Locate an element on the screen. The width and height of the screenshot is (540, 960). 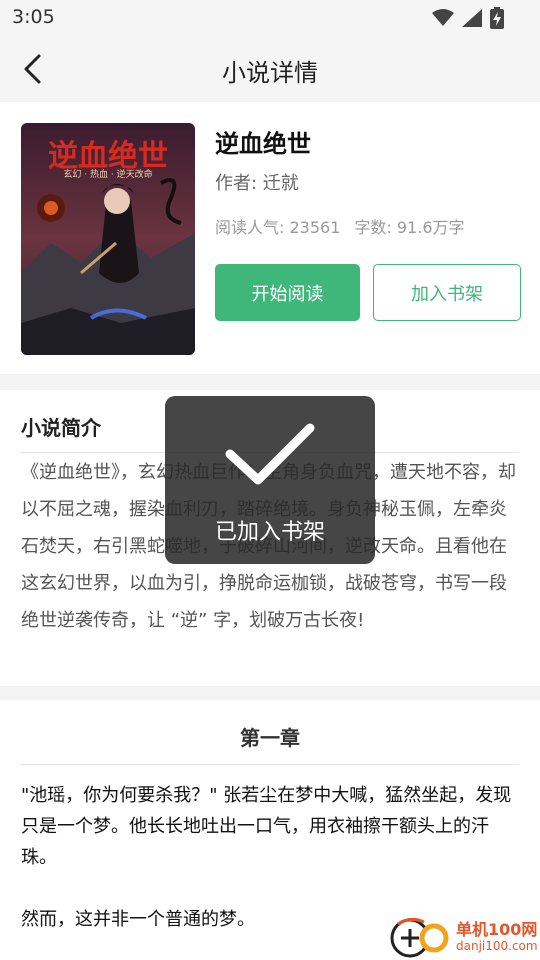
book-stats: 阅读人气: 23561 字数: 91.6万字 is located at coordinates (340, 226).